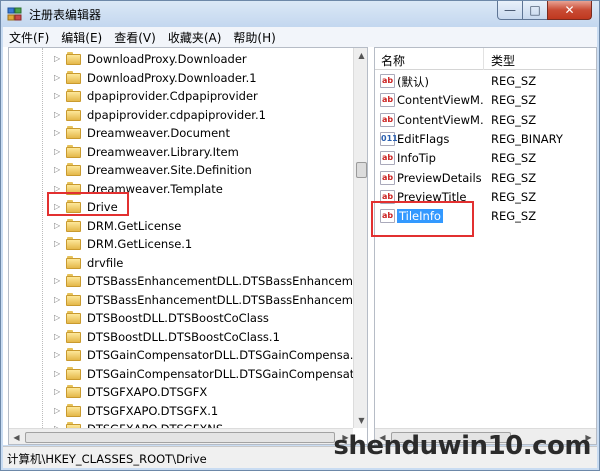  I want to click on tree-item: ▷ DTSGFXAPO.DTSGFX.1, so click(179, 411).